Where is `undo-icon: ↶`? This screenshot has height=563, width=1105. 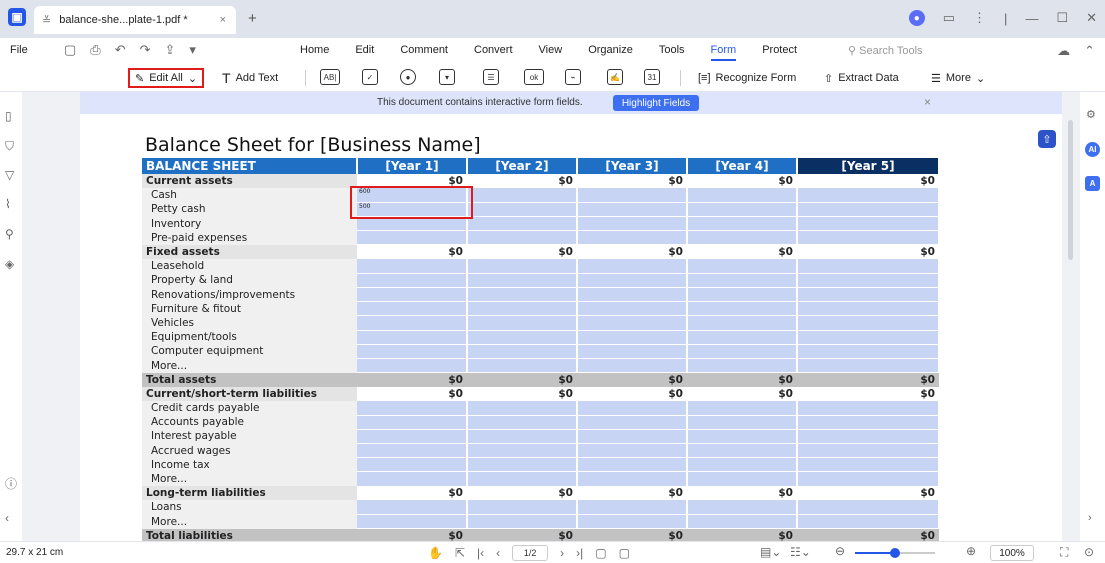
undo-icon: ↶ is located at coordinates (120, 50).